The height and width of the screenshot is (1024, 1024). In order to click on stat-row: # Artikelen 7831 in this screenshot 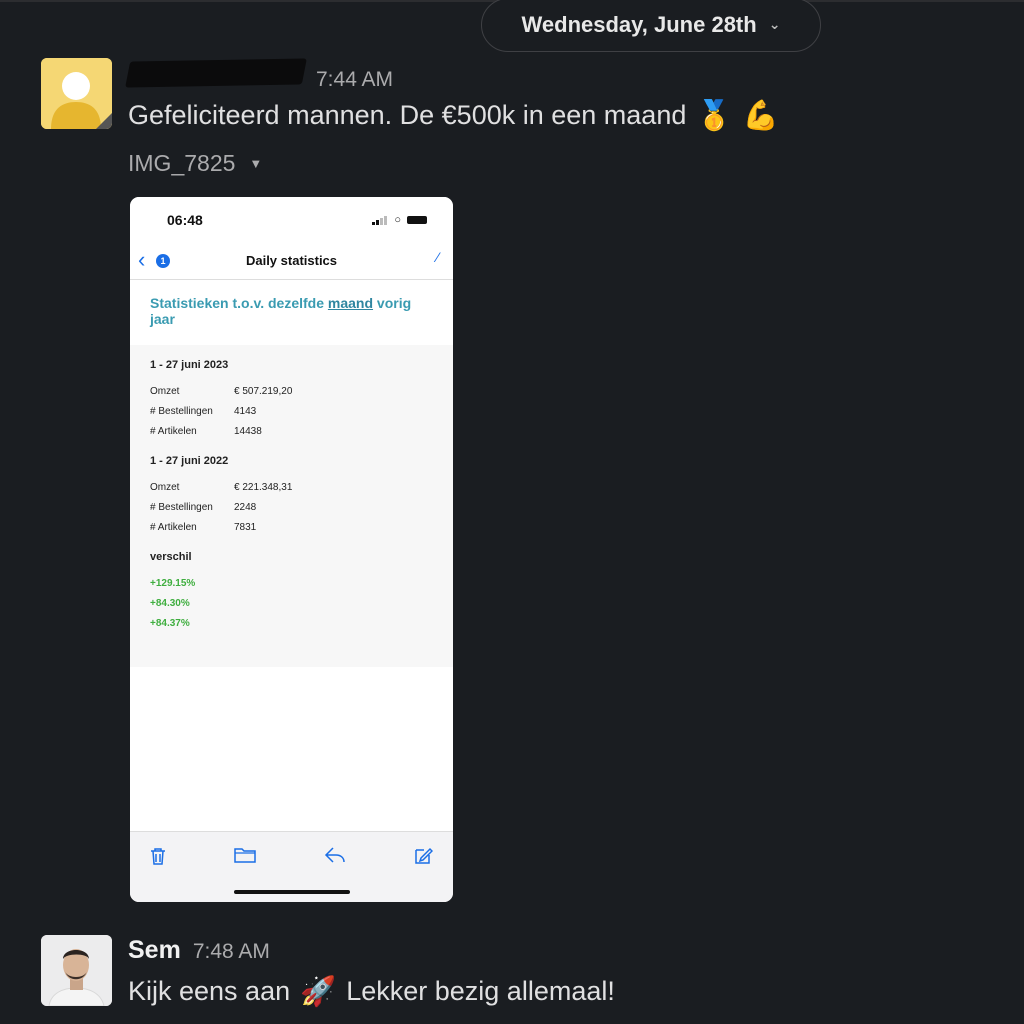, I will do `click(291, 527)`.